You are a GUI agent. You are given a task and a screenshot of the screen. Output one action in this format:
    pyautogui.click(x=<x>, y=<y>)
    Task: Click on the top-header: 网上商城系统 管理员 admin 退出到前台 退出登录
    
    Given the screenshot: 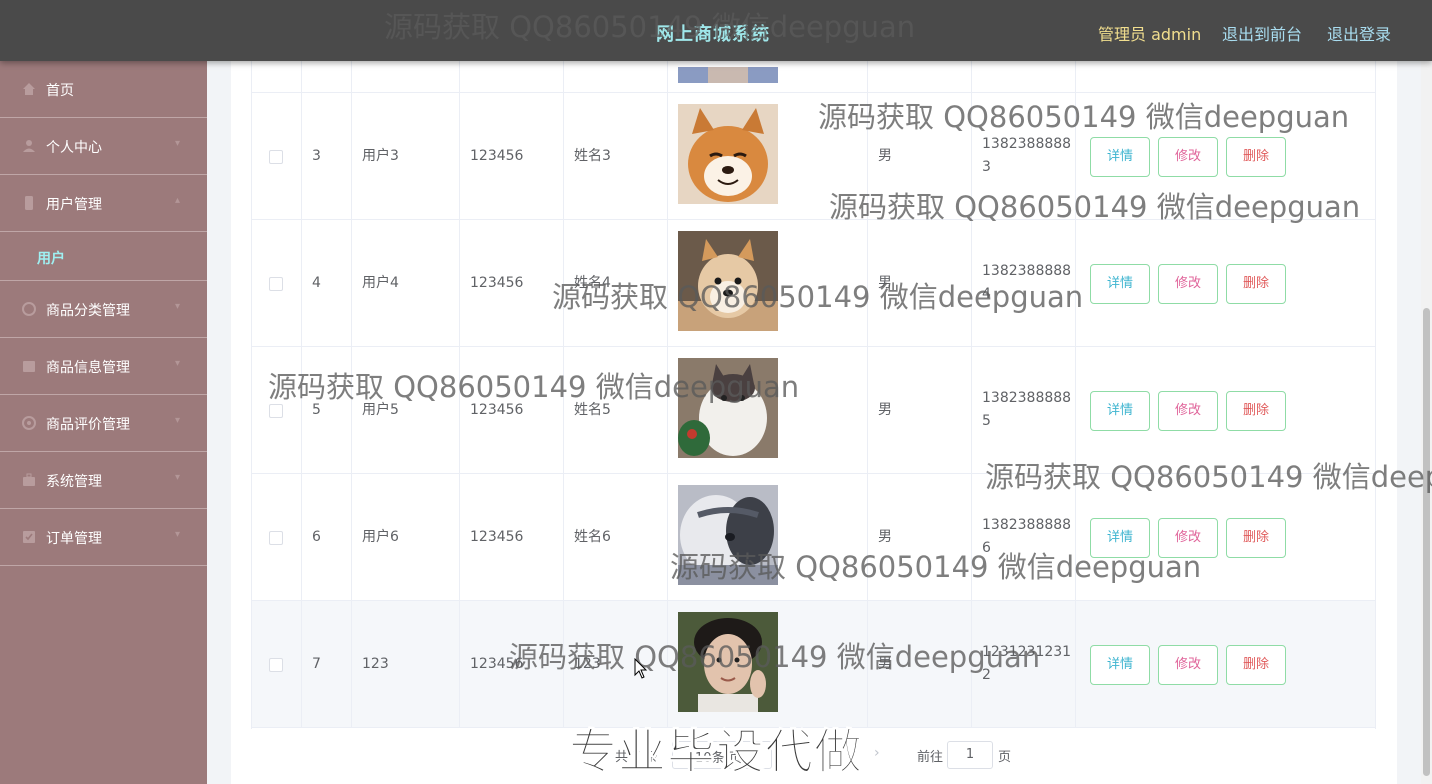 What is the action you would take?
    pyautogui.click(x=716, y=30)
    